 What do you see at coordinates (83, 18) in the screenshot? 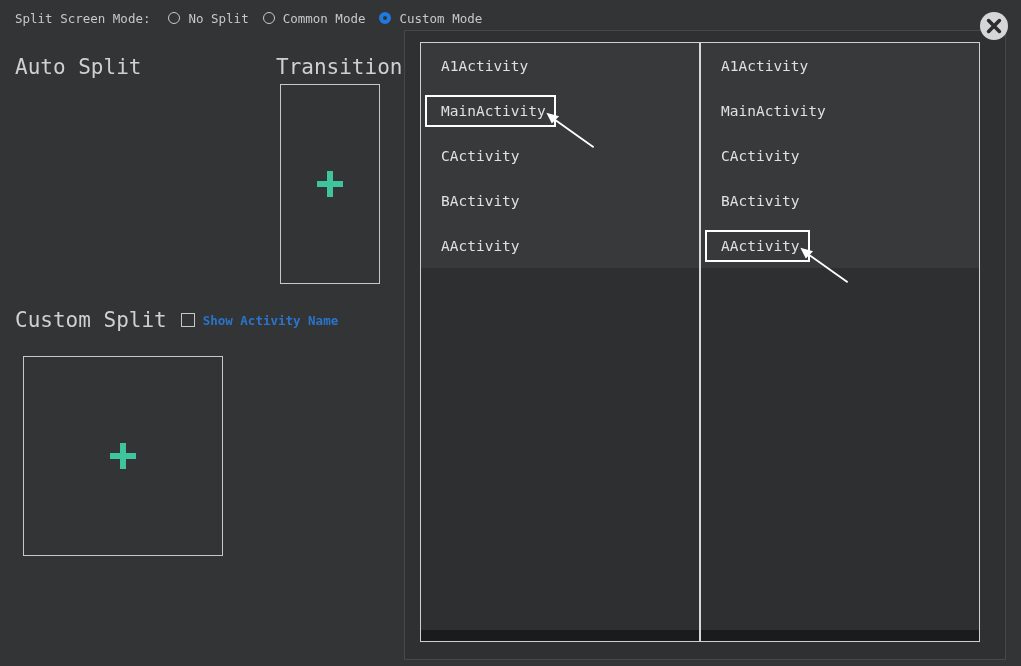
I see `mode-label: Split Screen Mode:` at bounding box center [83, 18].